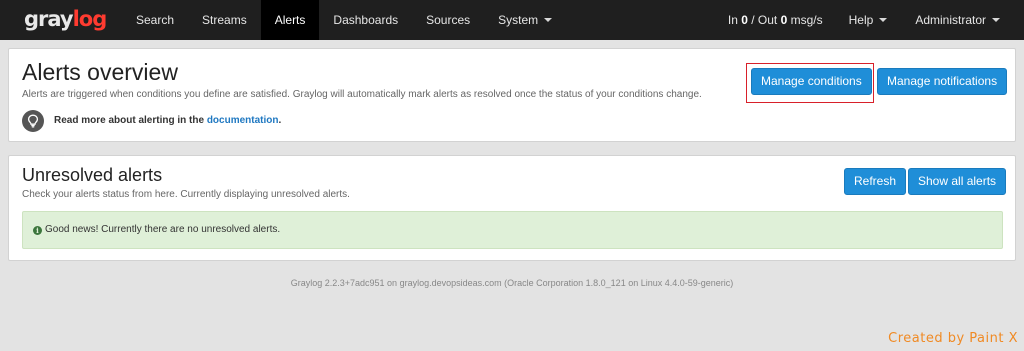 This screenshot has width=1024, height=351. Describe the element at coordinates (942, 81) in the screenshot. I see `manage-notifications-button: Manage notifications` at that location.